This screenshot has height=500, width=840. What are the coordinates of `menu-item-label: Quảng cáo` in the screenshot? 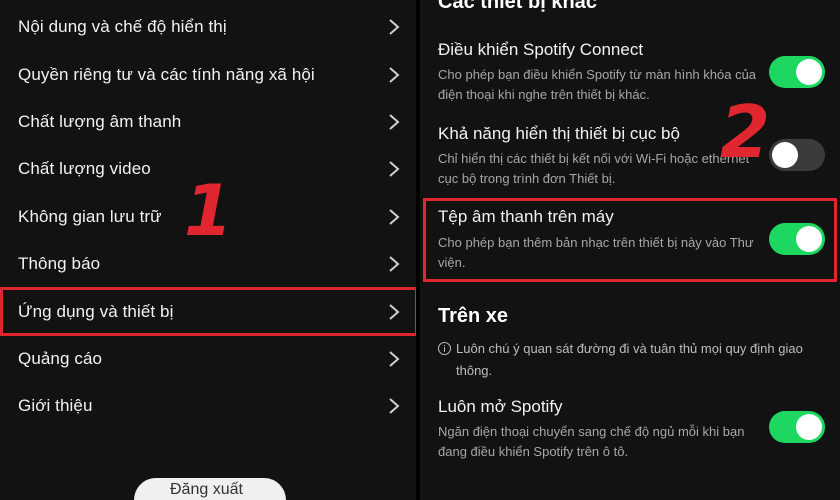 It's located at (60, 358).